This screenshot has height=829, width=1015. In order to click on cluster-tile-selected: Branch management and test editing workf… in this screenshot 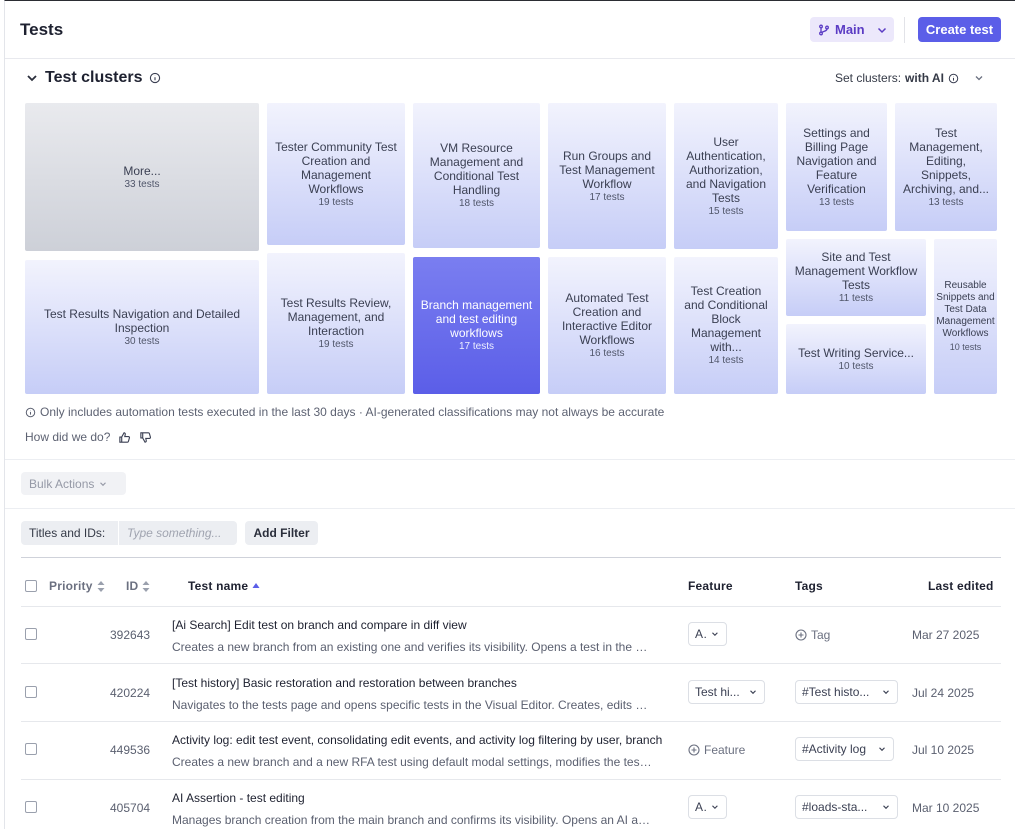, I will do `click(476, 325)`.